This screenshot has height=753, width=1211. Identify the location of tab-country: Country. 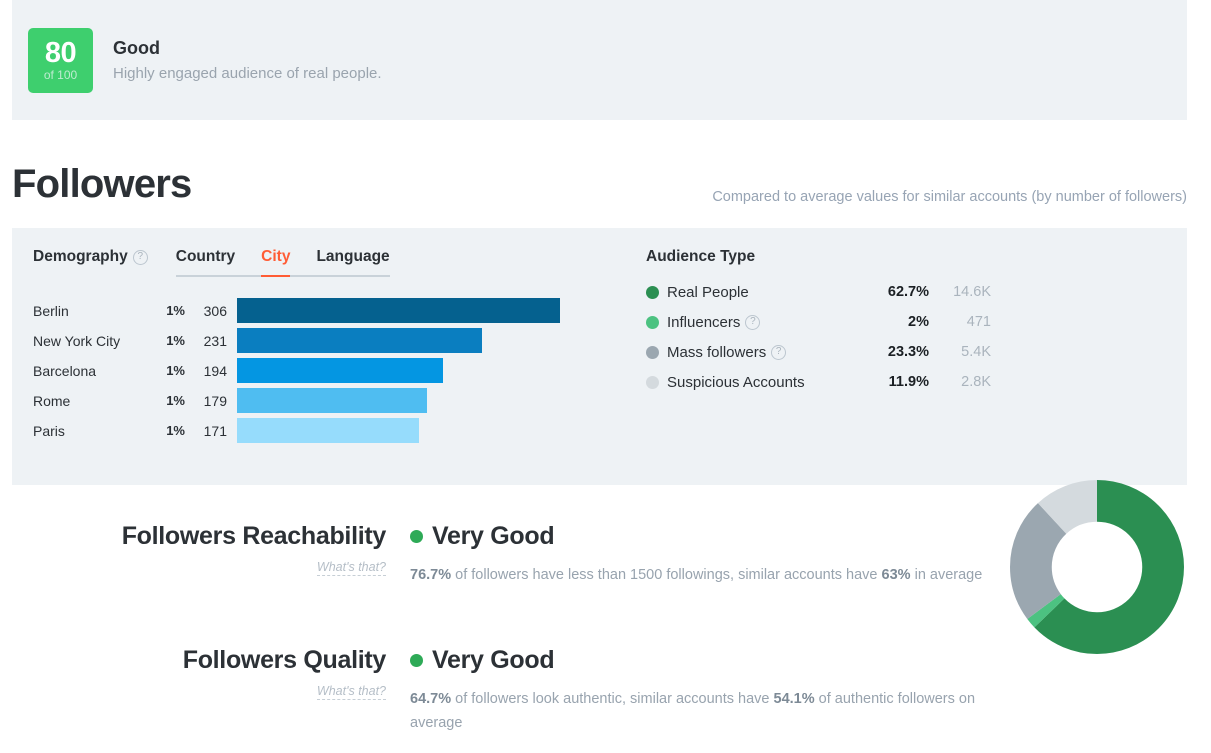
(205, 261).